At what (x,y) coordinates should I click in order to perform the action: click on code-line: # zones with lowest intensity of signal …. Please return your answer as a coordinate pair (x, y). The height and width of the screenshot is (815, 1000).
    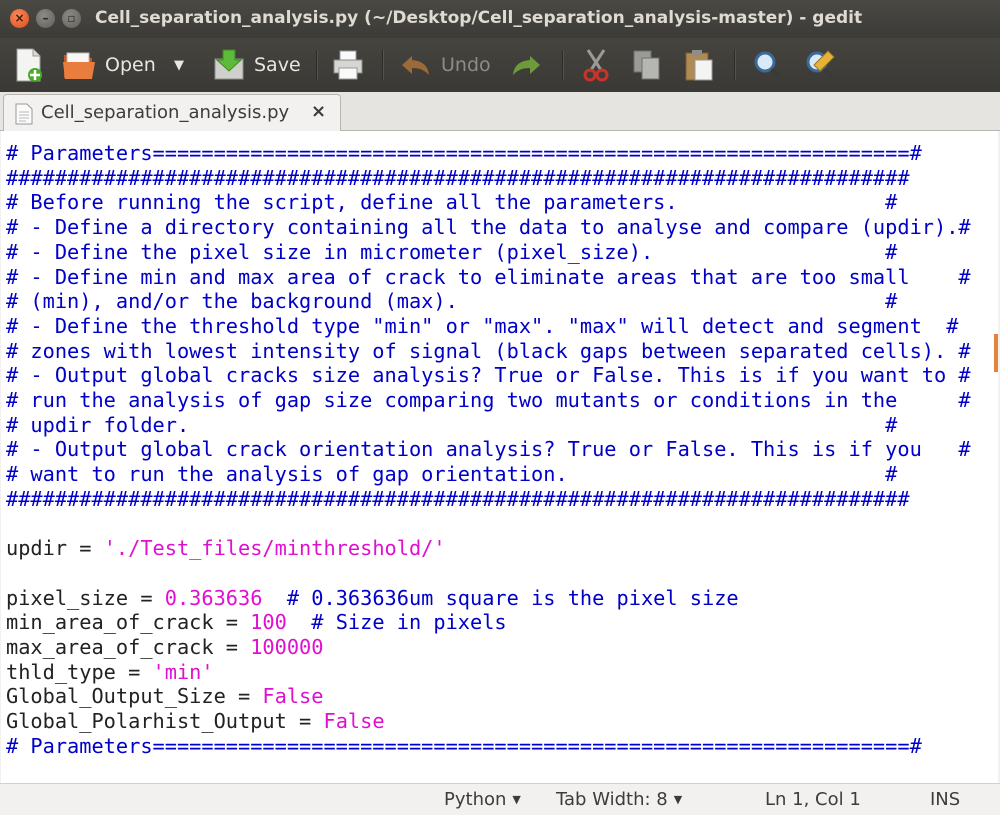
    Looking at the image, I should click on (488, 351).